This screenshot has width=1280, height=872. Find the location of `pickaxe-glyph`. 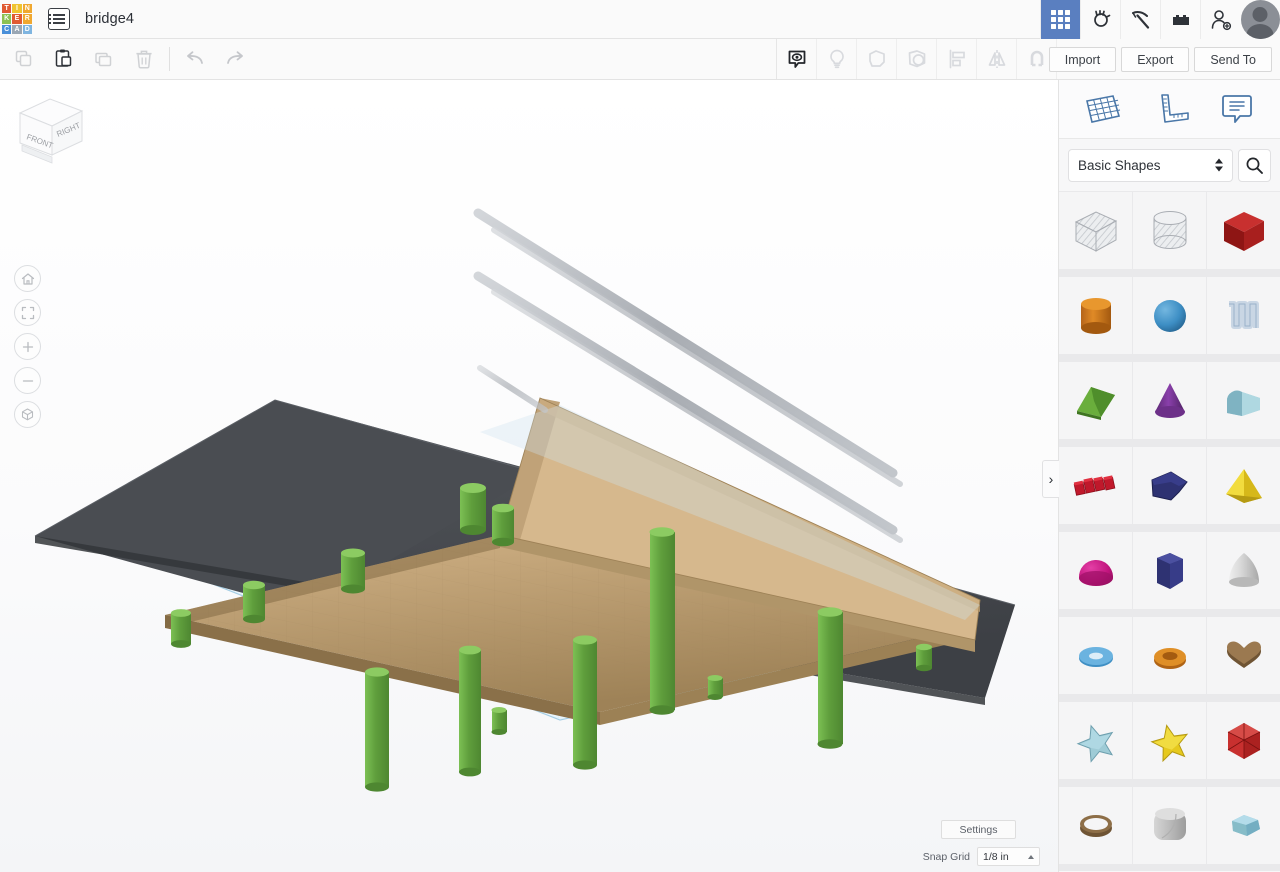

pickaxe-glyph is located at coordinates (1140, 19).